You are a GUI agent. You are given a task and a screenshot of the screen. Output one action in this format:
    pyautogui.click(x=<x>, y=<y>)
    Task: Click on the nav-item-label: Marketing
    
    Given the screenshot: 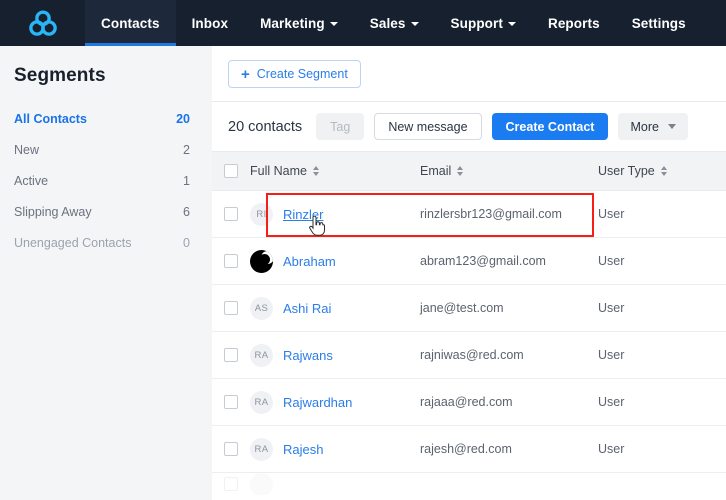 What is the action you would take?
    pyautogui.click(x=292, y=23)
    